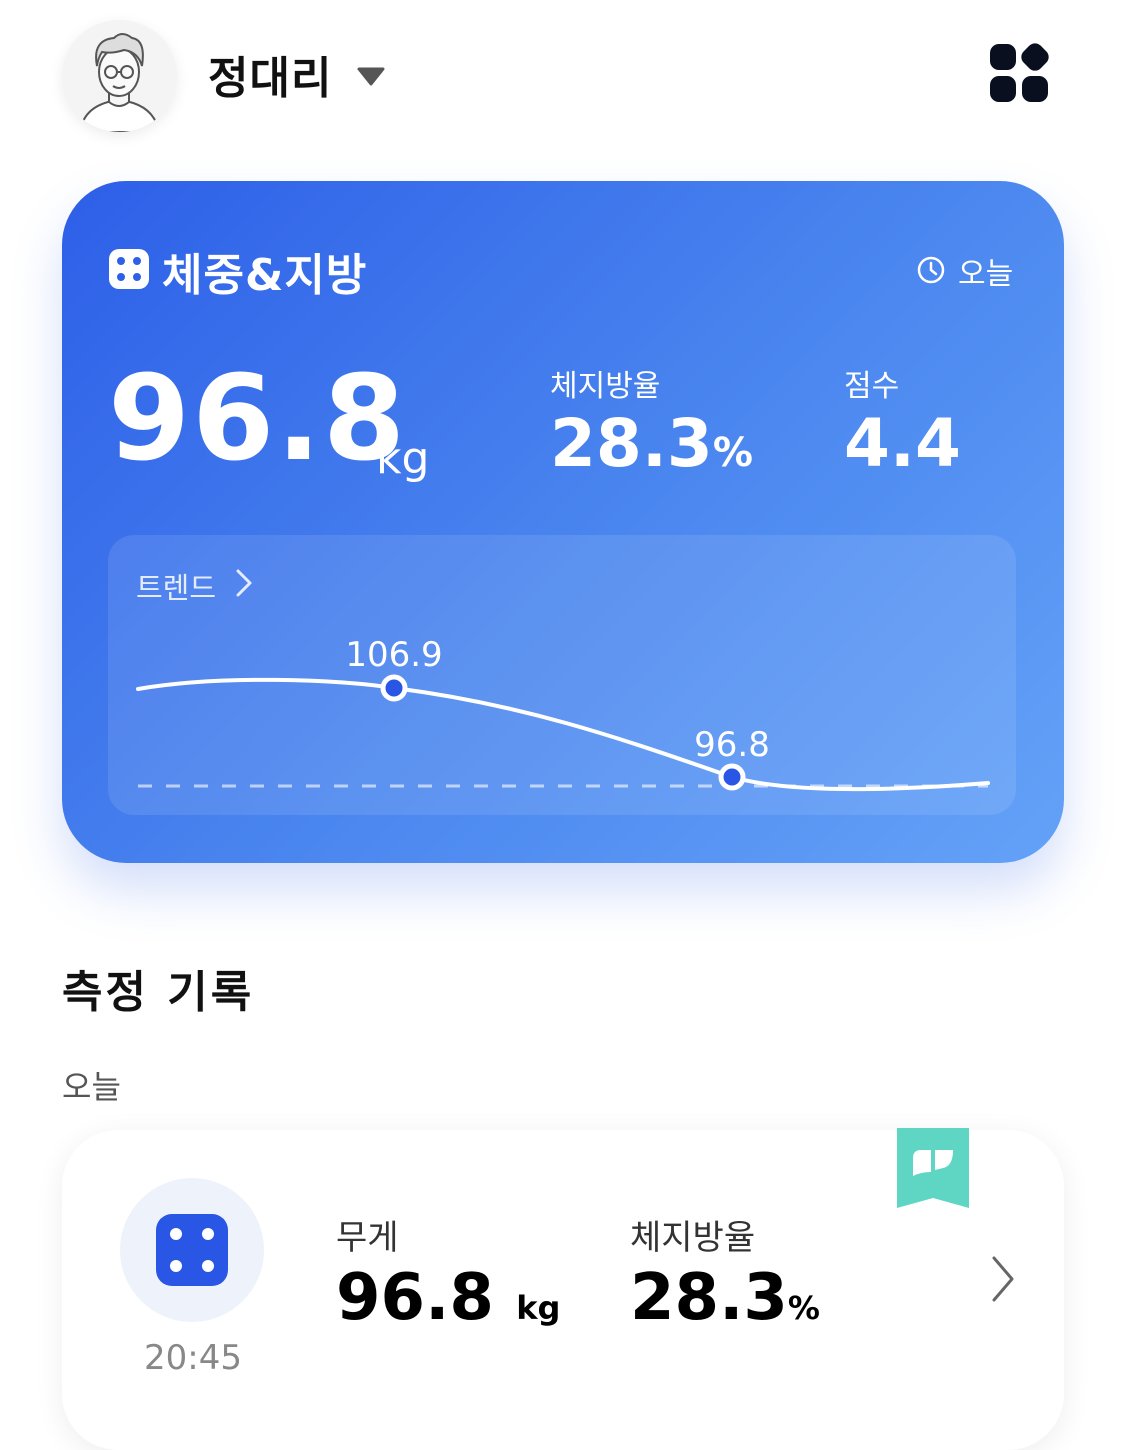 The height and width of the screenshot is (1450, 1125). What do you see at coordinates (732, 745) in the screenshot?
I see `trend-point-label-2: 96.8` at bounding box center [732, 745].